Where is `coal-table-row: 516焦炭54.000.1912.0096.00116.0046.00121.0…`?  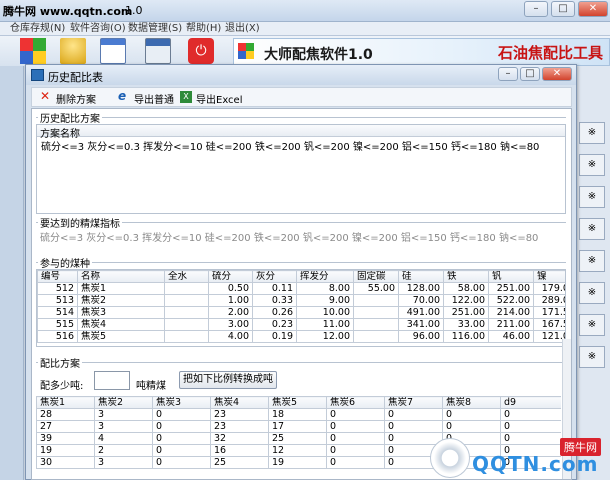 coal-table-row: 516焦炭54.000.1912.0096.00116.0046.00121.0… is located at coordinates (301, 336).